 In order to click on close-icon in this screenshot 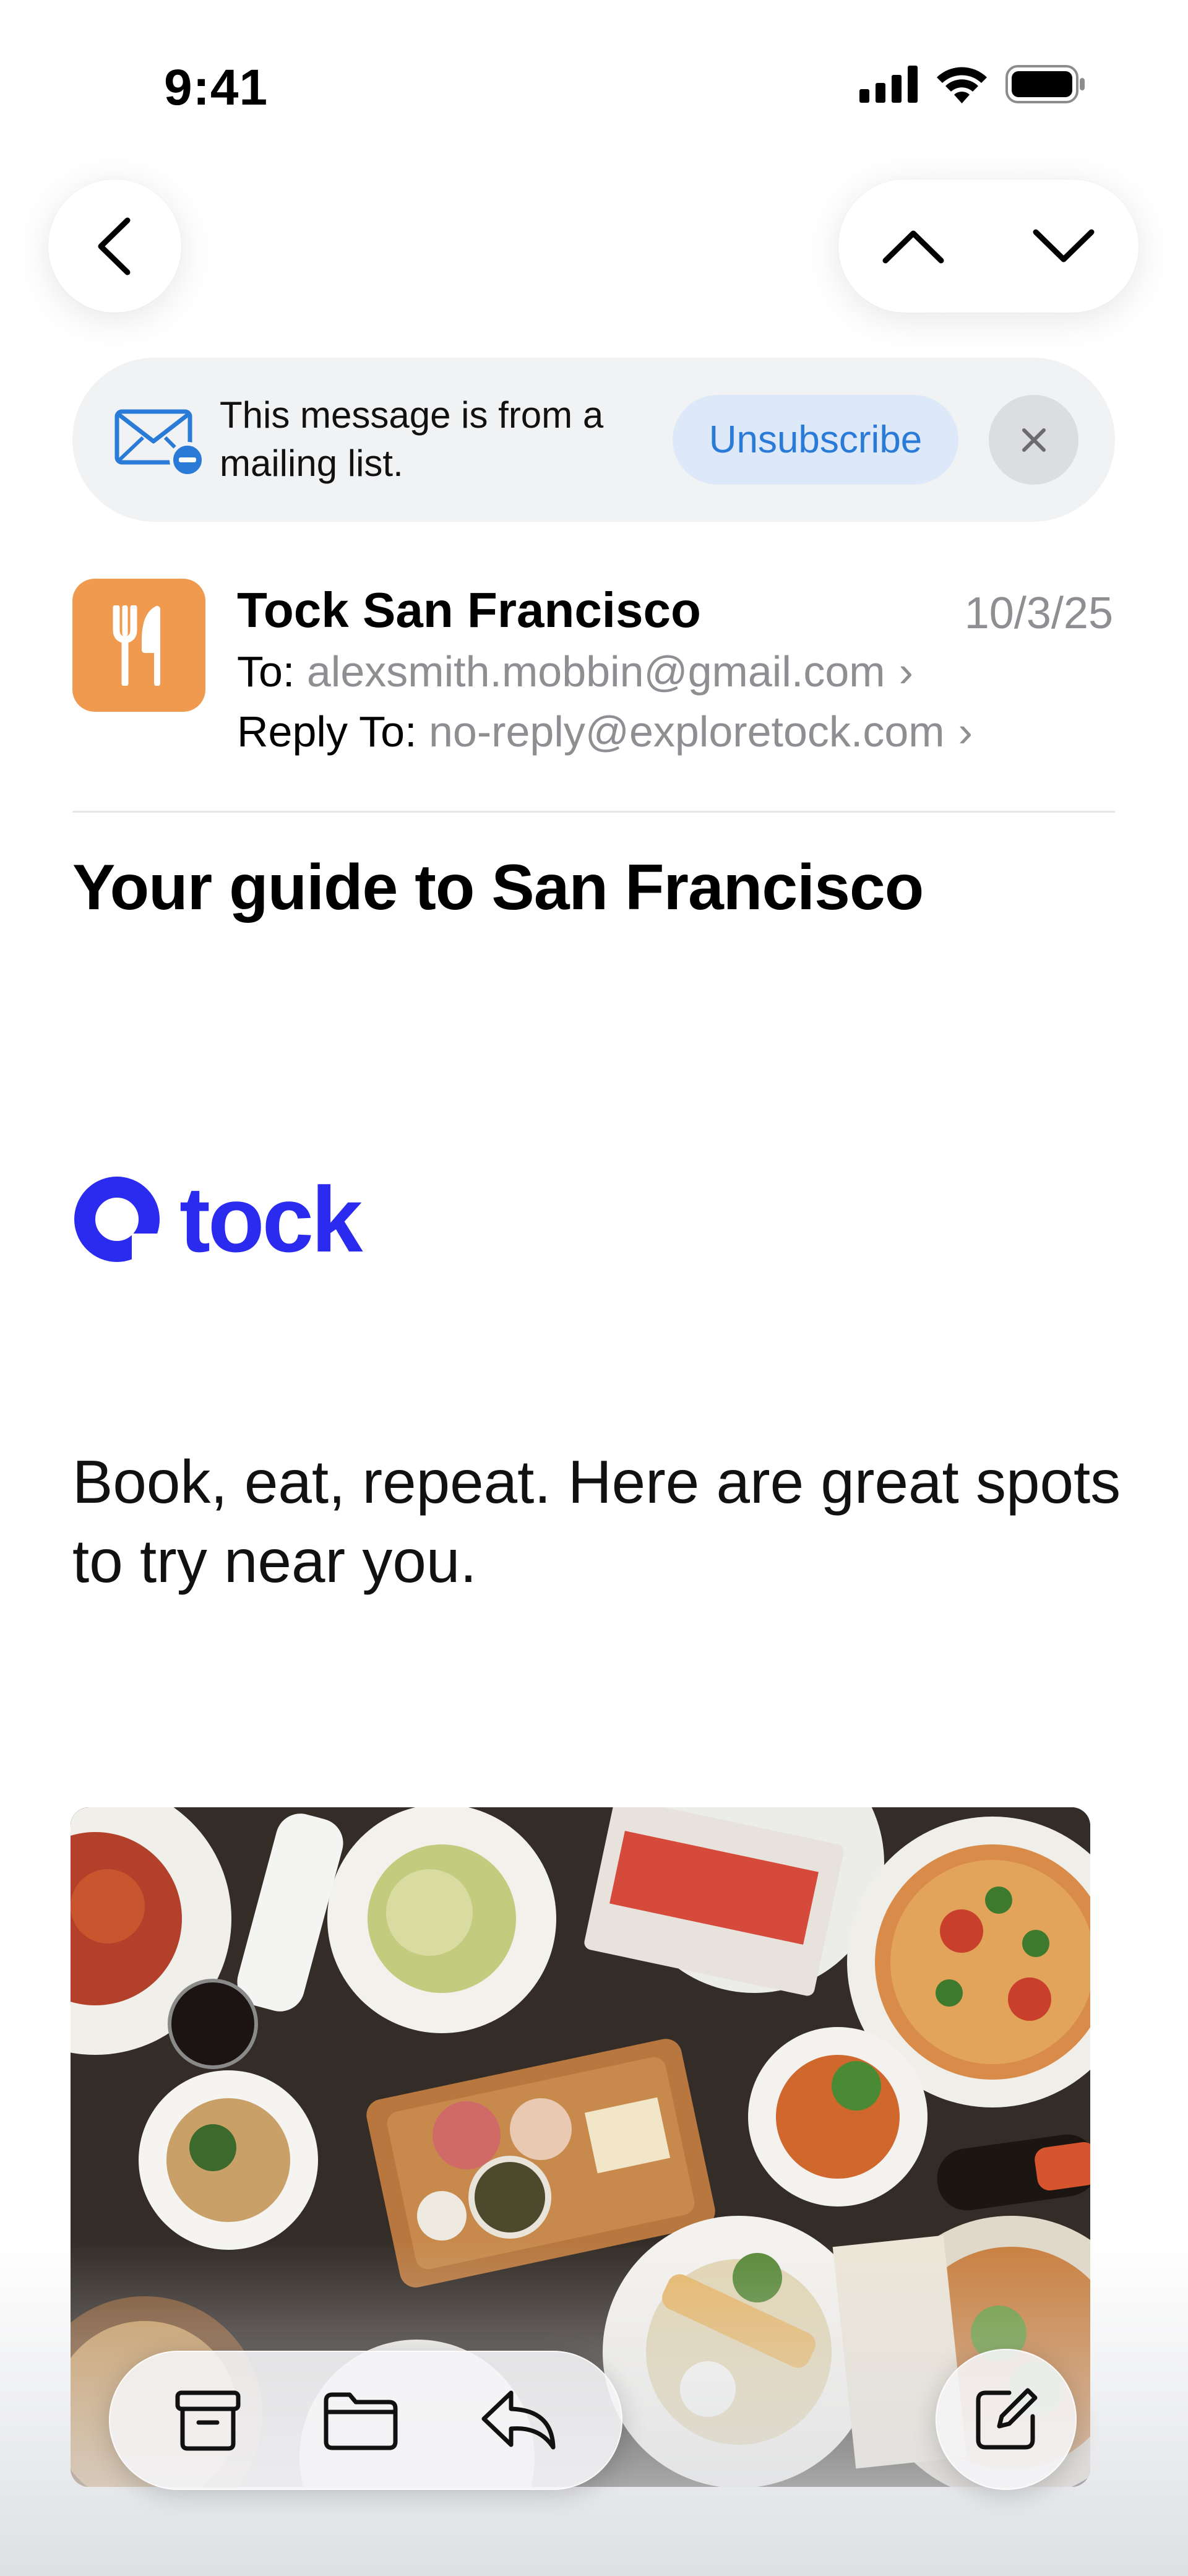, I will do `click(1034, 440)`.